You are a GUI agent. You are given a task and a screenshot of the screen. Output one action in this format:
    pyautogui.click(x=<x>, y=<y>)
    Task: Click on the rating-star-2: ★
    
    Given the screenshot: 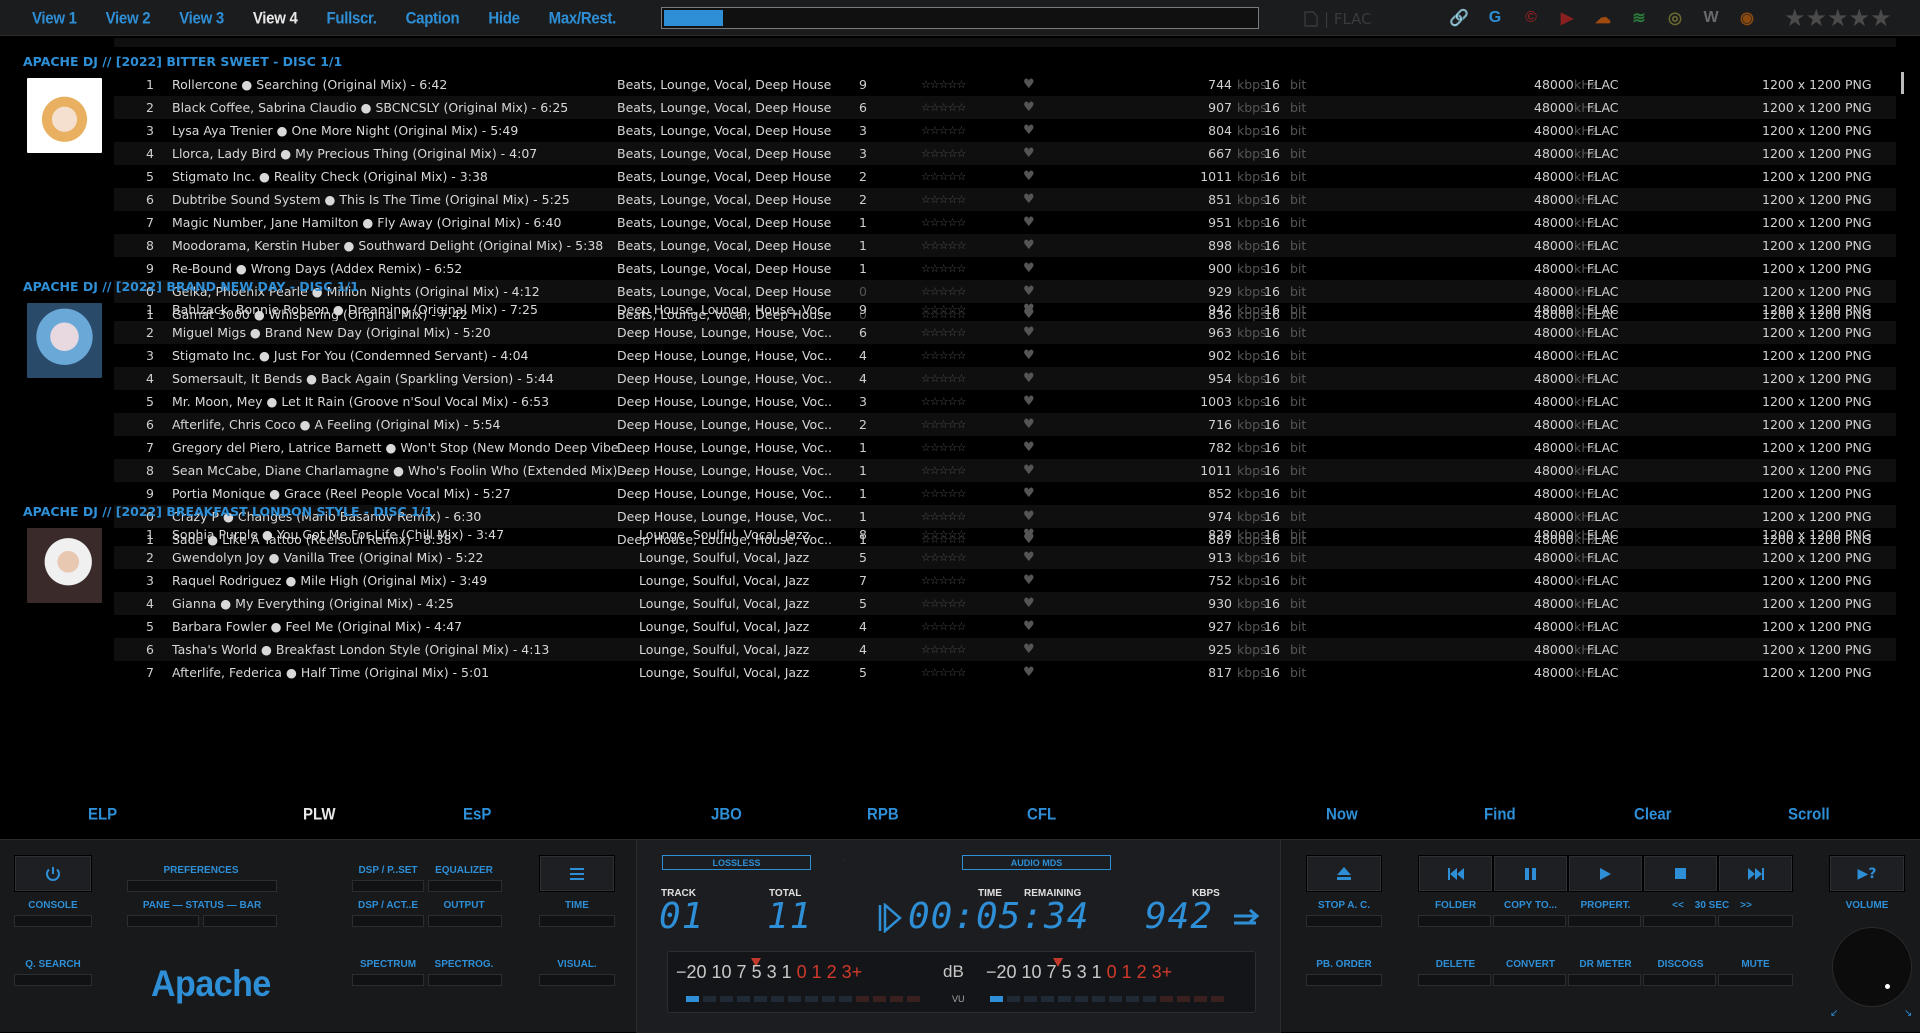 What is the action you would take?
    pyautogui.click(x=1817, y=18)
    